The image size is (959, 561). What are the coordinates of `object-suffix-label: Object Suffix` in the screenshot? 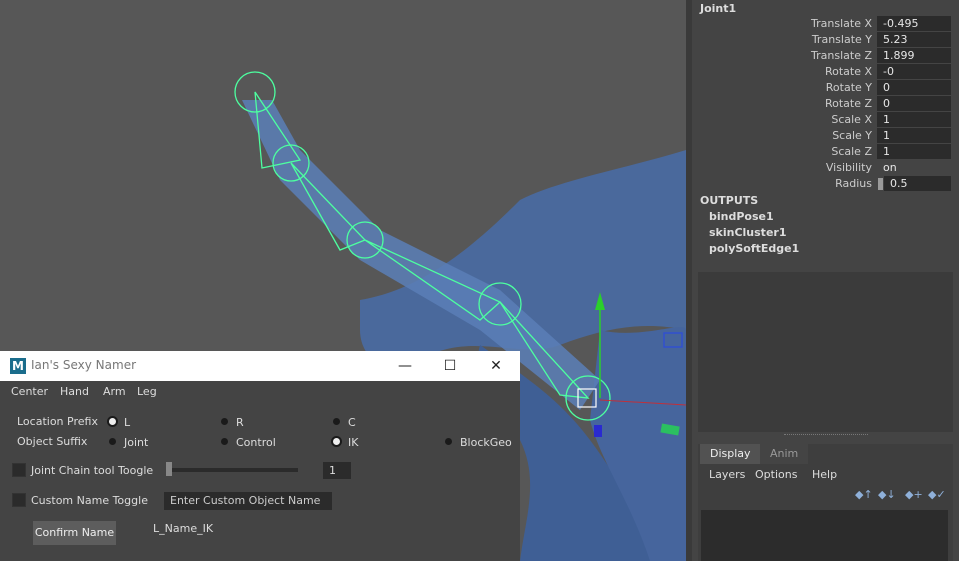 It's located at (52, 441).